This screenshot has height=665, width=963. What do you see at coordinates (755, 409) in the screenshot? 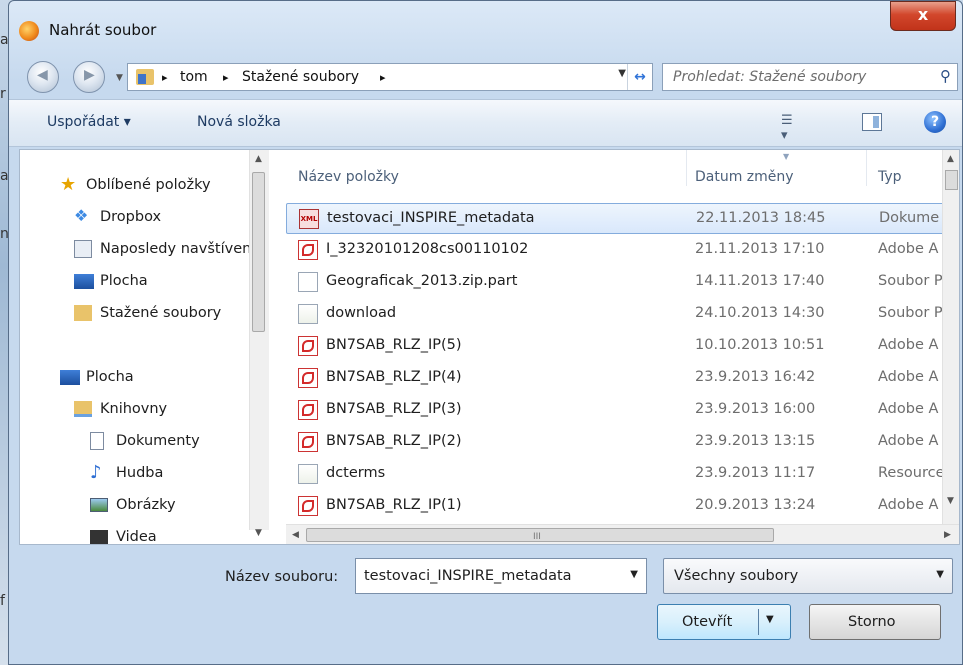
I see `file-date: 23.9.2013 16:00` at bounding box center [755, 409].